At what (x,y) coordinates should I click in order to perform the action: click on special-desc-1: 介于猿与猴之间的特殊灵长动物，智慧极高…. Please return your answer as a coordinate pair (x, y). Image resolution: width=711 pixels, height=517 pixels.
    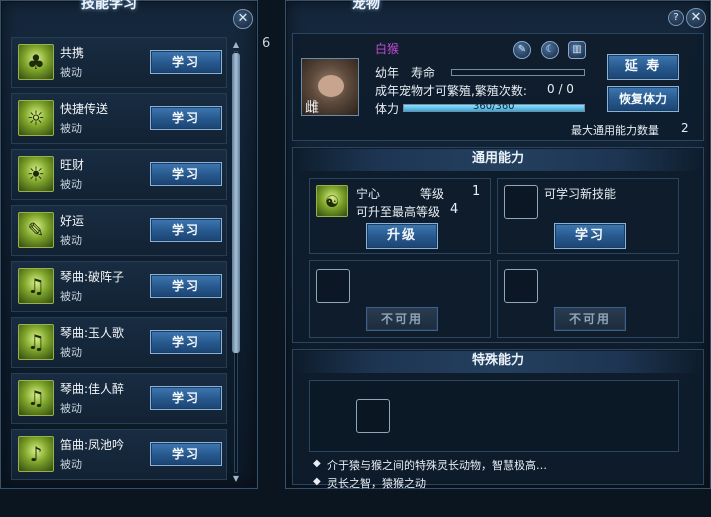
    Looking at the image, I should click on (437, 465).